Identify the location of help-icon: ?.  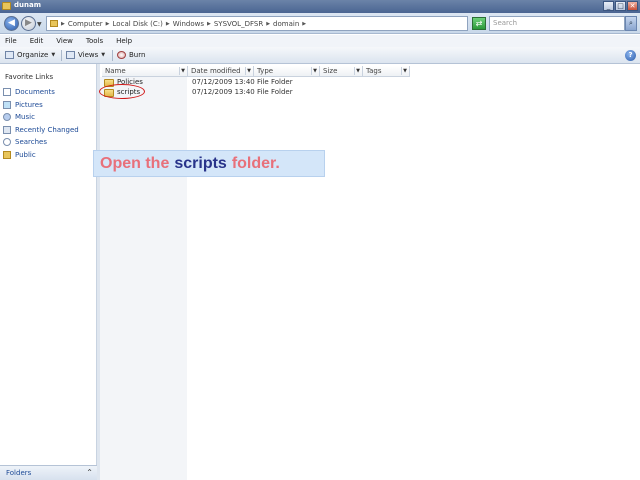
(630, 55).